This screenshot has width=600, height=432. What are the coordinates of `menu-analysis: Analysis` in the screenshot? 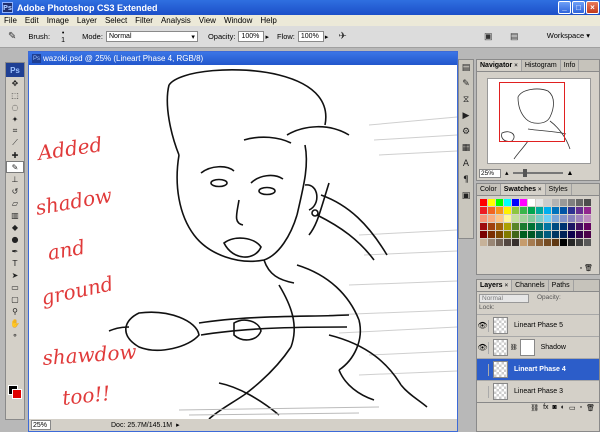 It's located at (176, 20).